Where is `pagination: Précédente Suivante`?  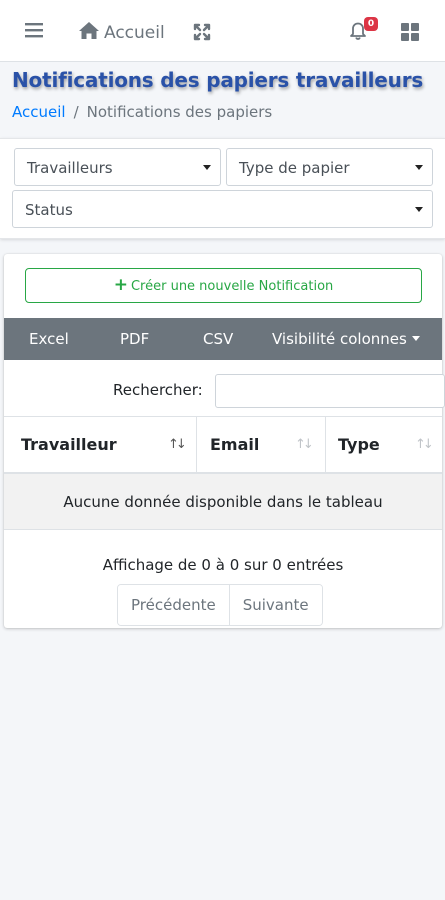
pagination: Précédente Suivante is located at coordinates (220, 605).